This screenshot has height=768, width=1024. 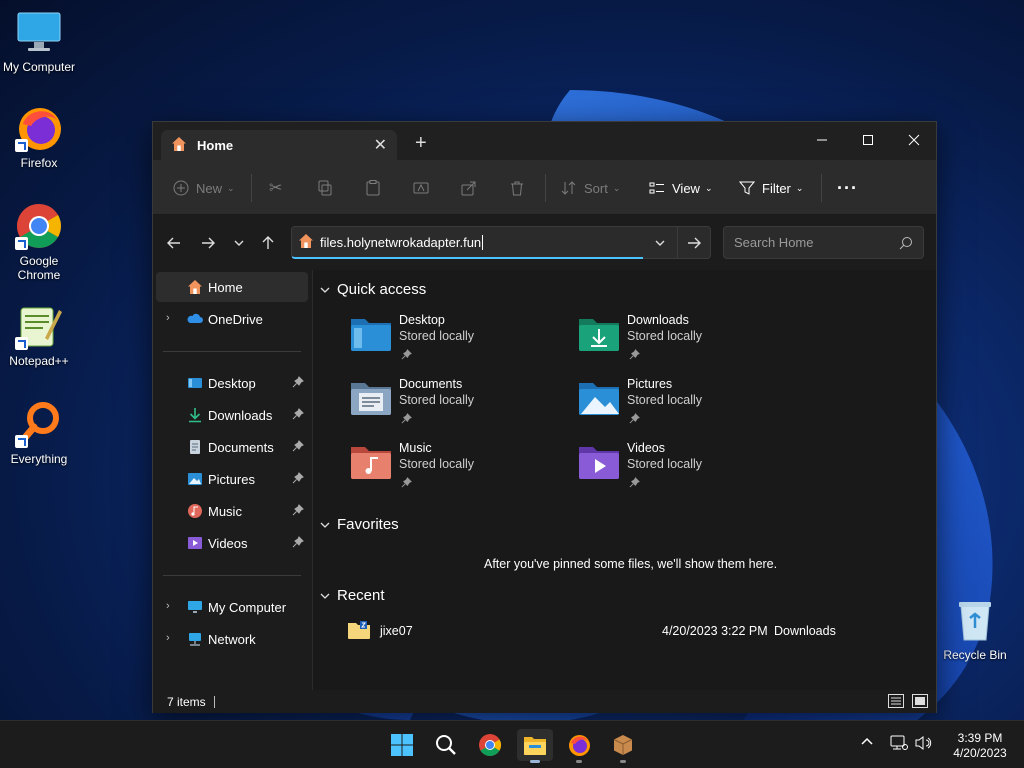 What do you see at coordinates (923, 743) in the screenshot?
I see `speaker-icon` at bounding box center [923, 743].